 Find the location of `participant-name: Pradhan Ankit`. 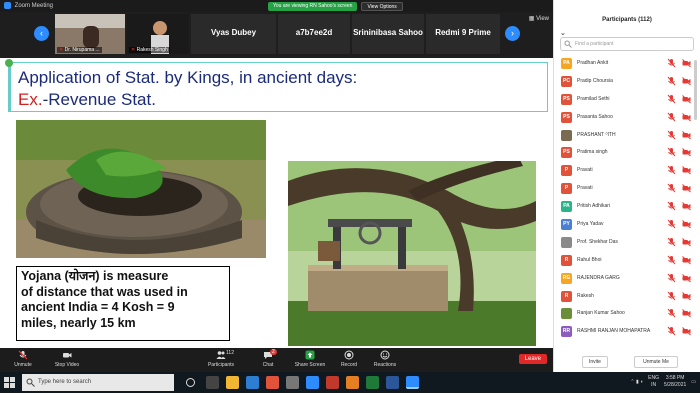

participant-name: Pradhan Ankit is located at coordinates (593, 63).